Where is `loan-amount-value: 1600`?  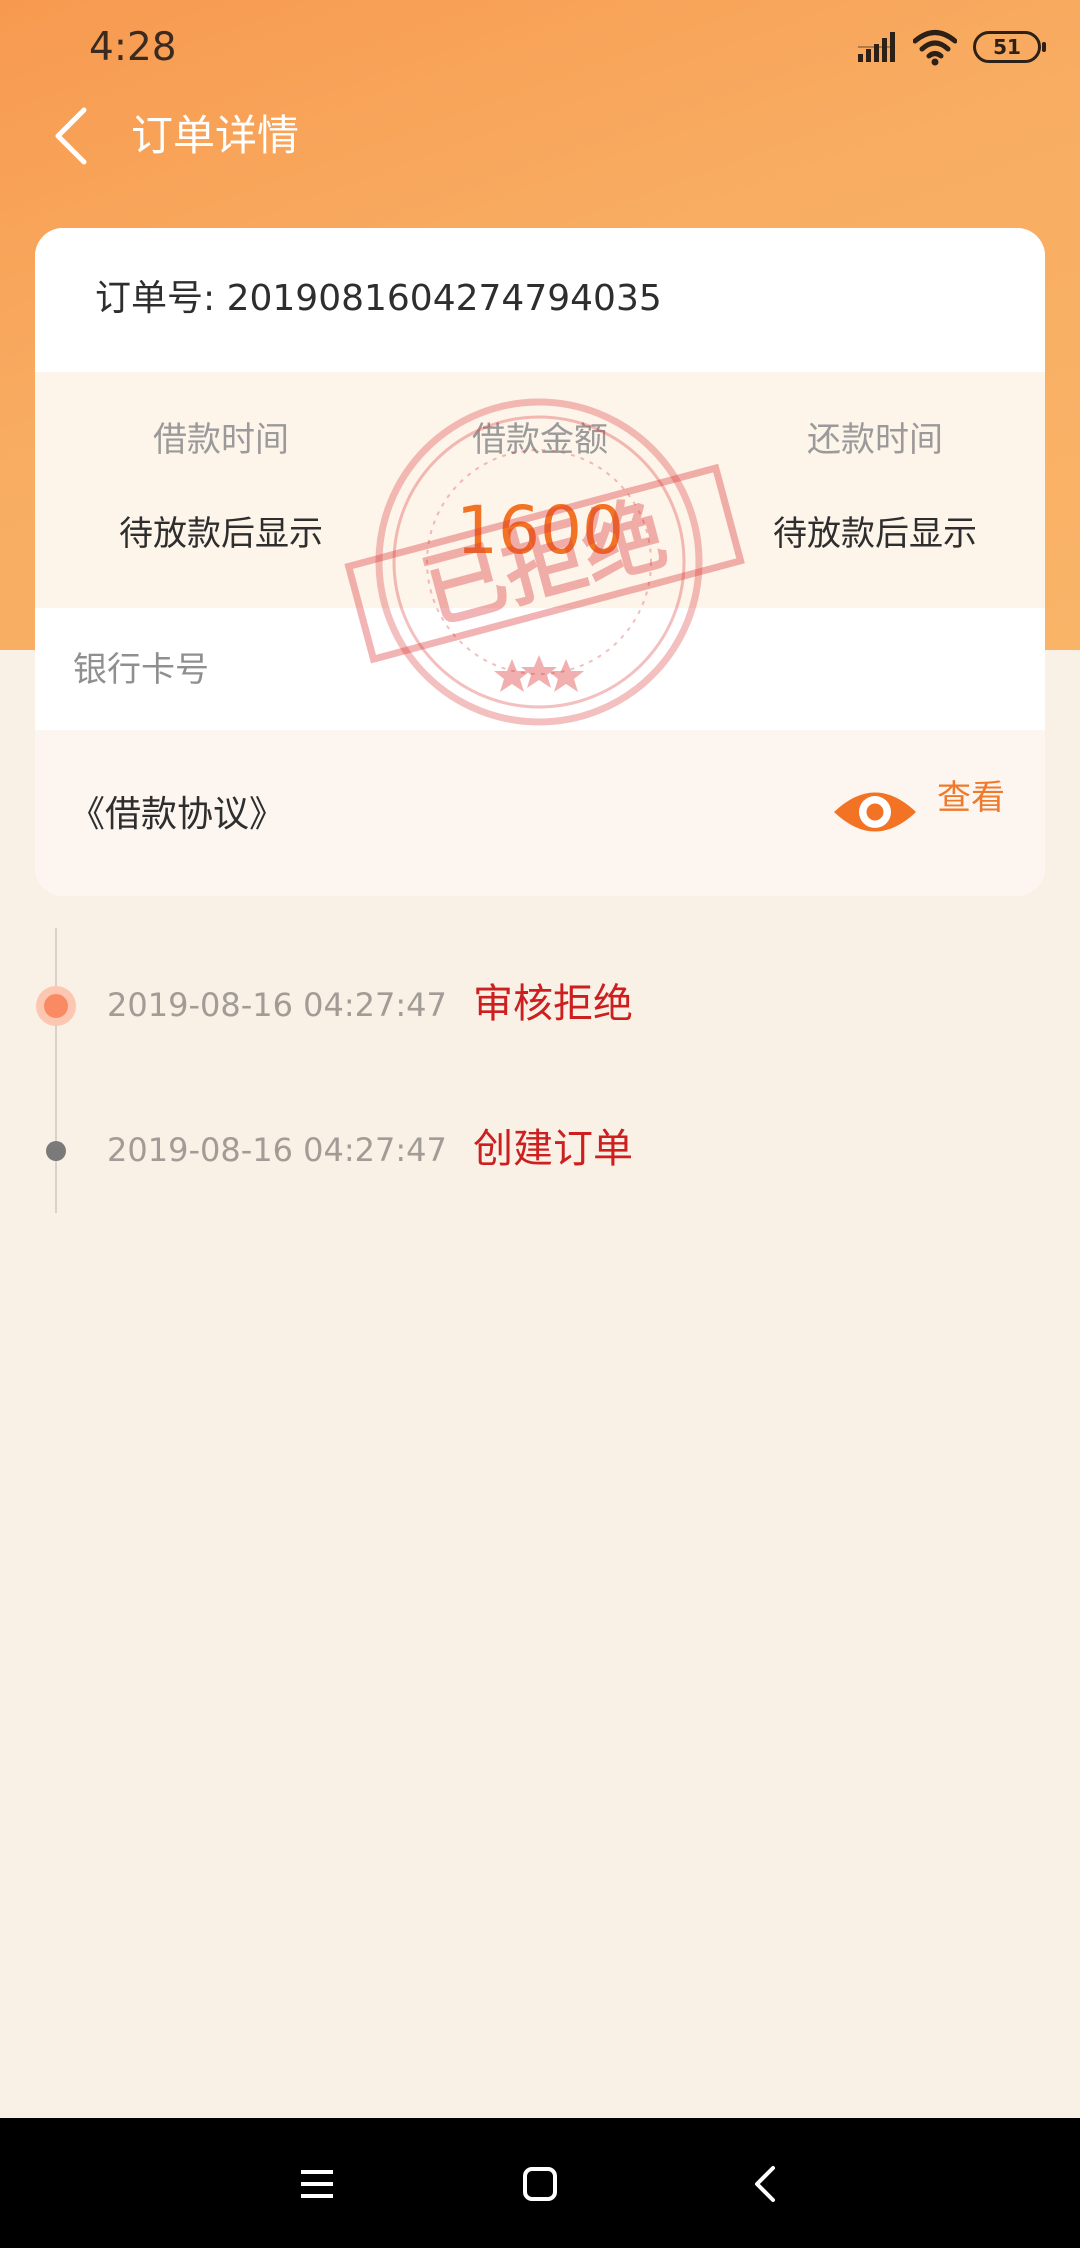 loan-amount-value: 1600 is located at coordinates (540, 530).